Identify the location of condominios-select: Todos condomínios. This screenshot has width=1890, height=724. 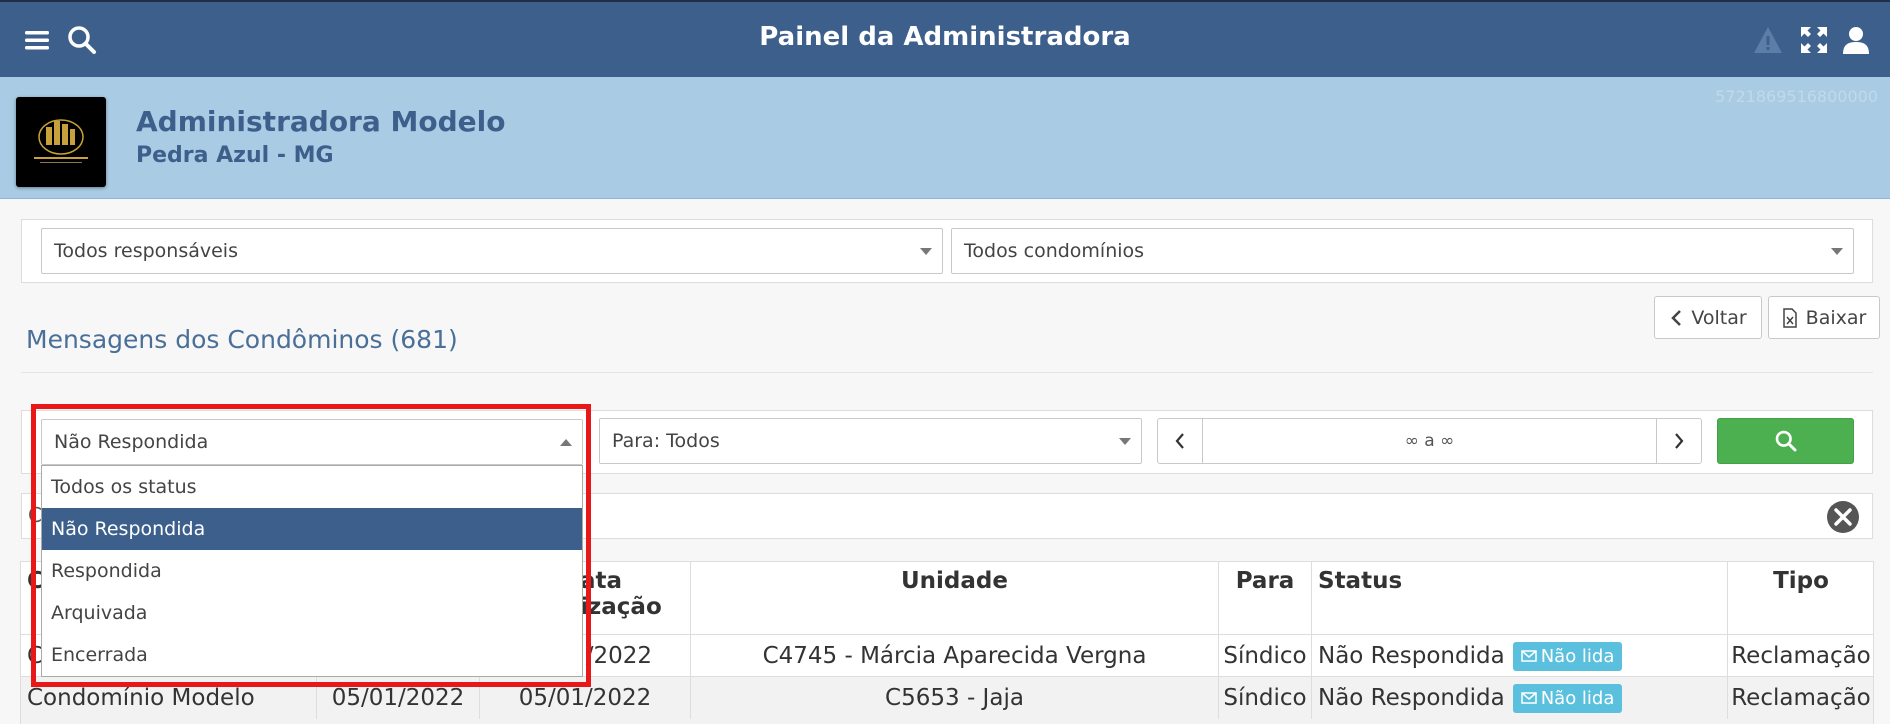
(1402, 251).